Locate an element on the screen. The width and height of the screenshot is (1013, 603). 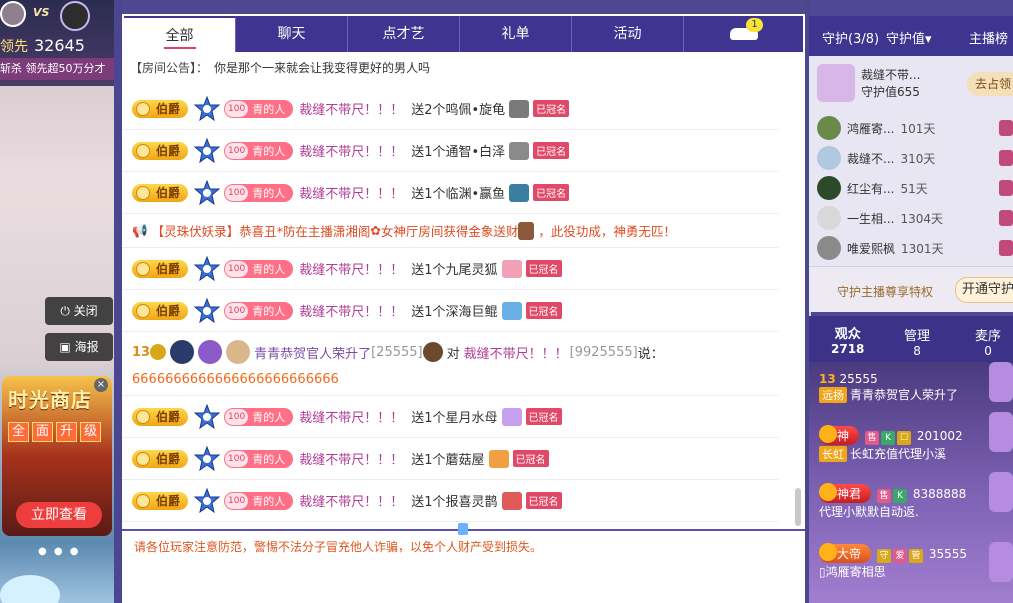
tab-mic-list: 麦序 0 is located at coordinates (988, 341).